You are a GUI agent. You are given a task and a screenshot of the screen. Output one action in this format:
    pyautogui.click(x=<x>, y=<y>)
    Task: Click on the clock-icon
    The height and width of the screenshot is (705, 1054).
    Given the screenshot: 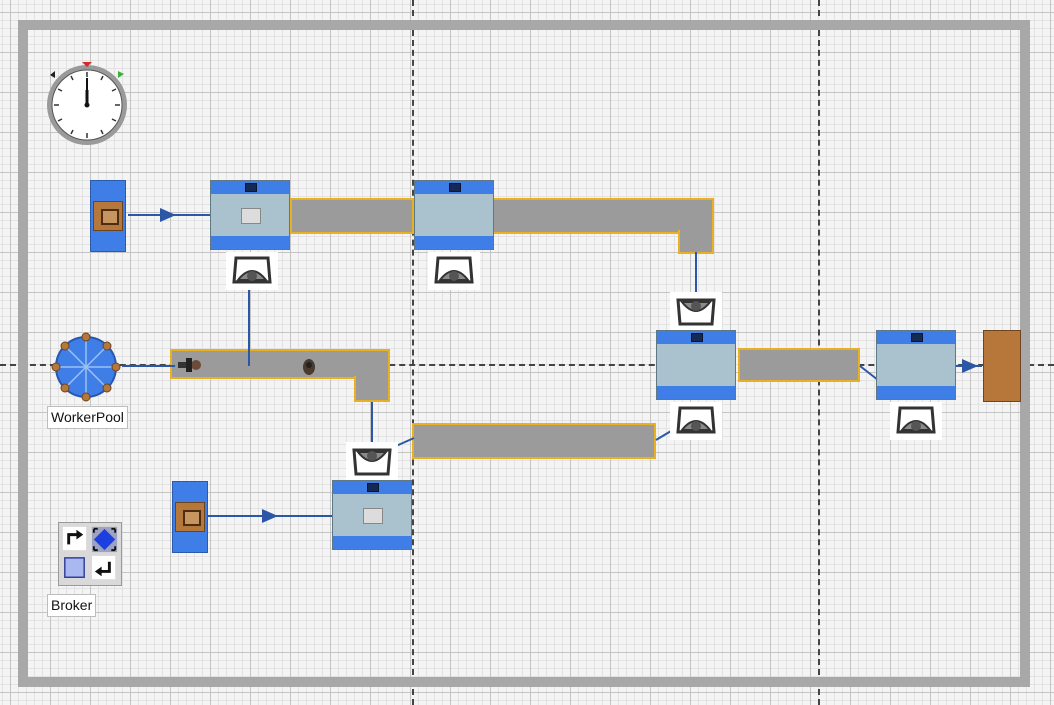 What is the action you would take?
    pyautogui.click(x=87, y=103)
    